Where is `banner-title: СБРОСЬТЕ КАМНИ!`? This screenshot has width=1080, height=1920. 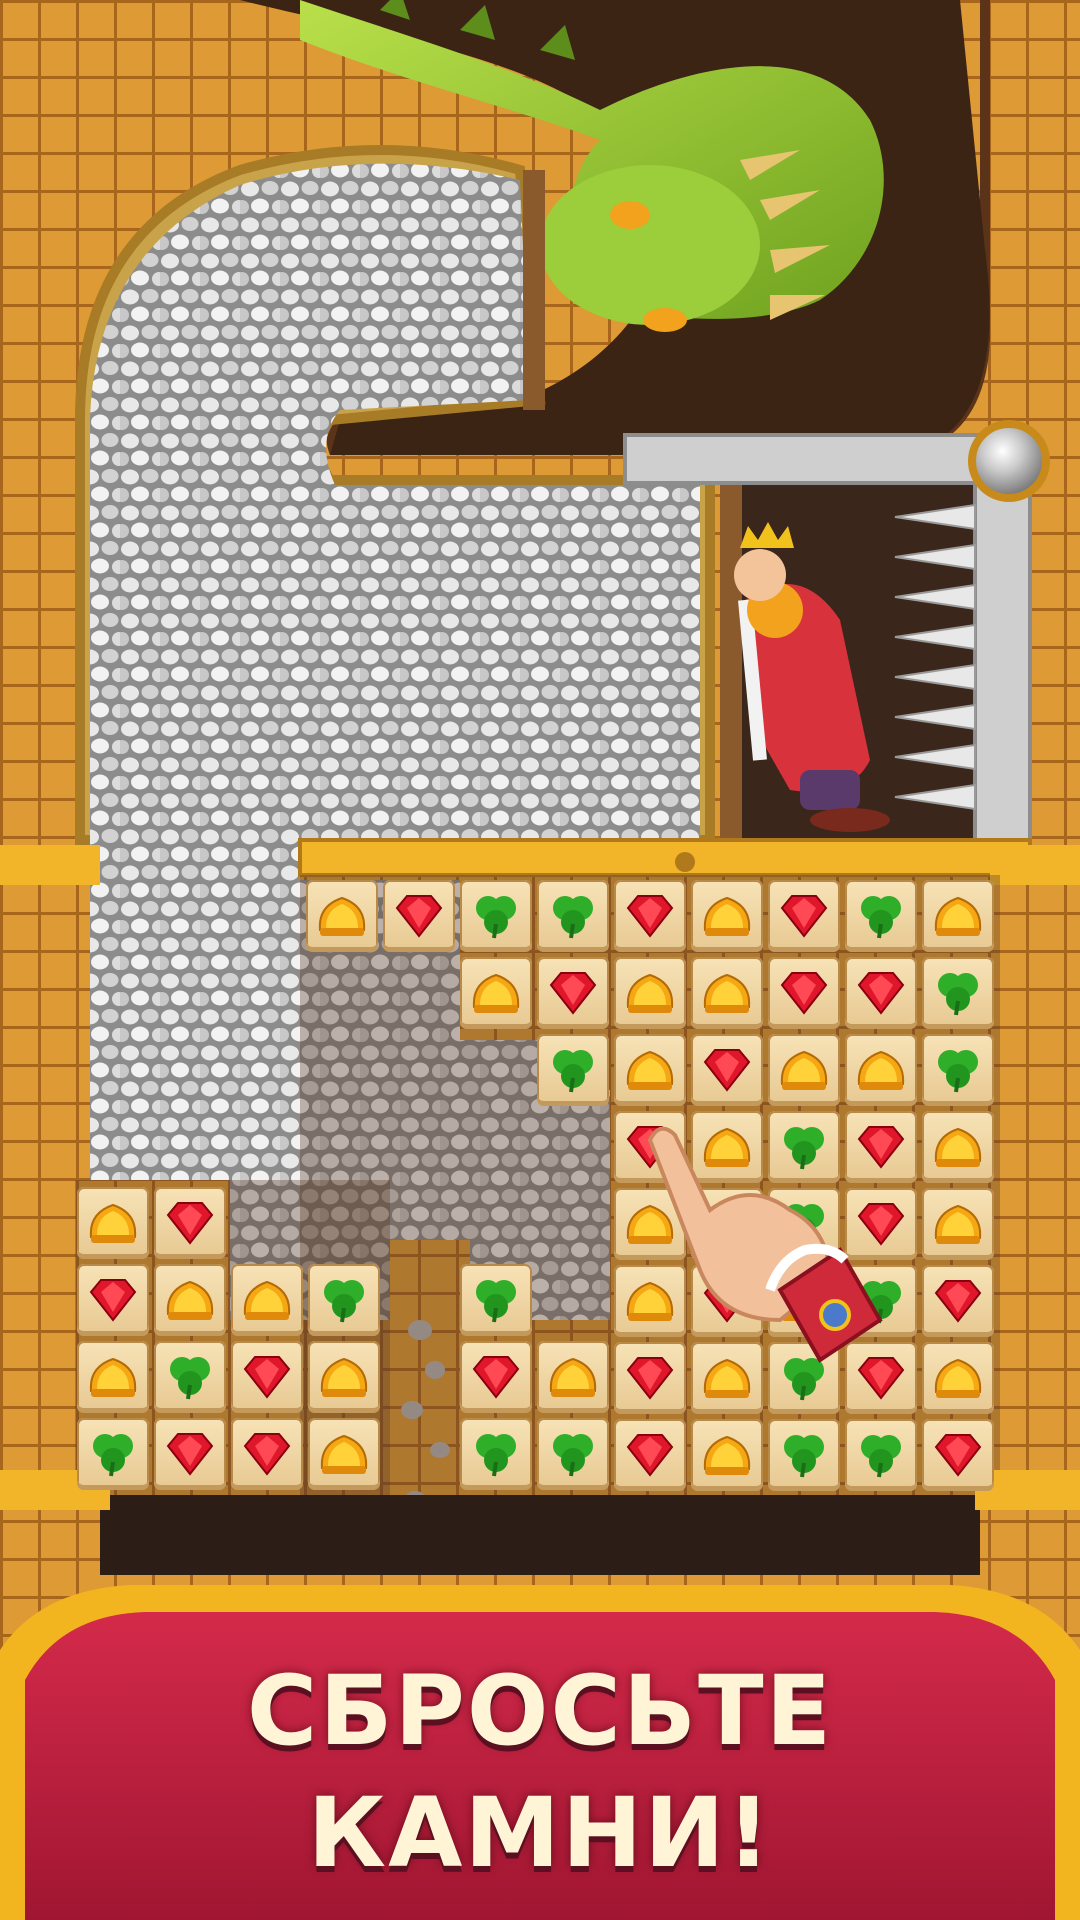 banner-title: СБРОСЬТЕ КАМНИ! is located at coordinates (540, 1772).